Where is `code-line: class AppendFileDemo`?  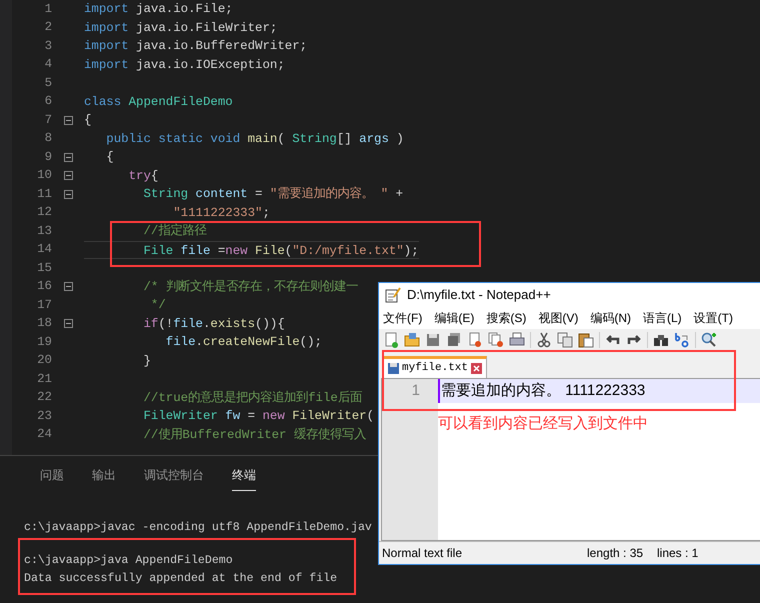 code-line: class AppendFileDemo is located at coordinates (158, 102).